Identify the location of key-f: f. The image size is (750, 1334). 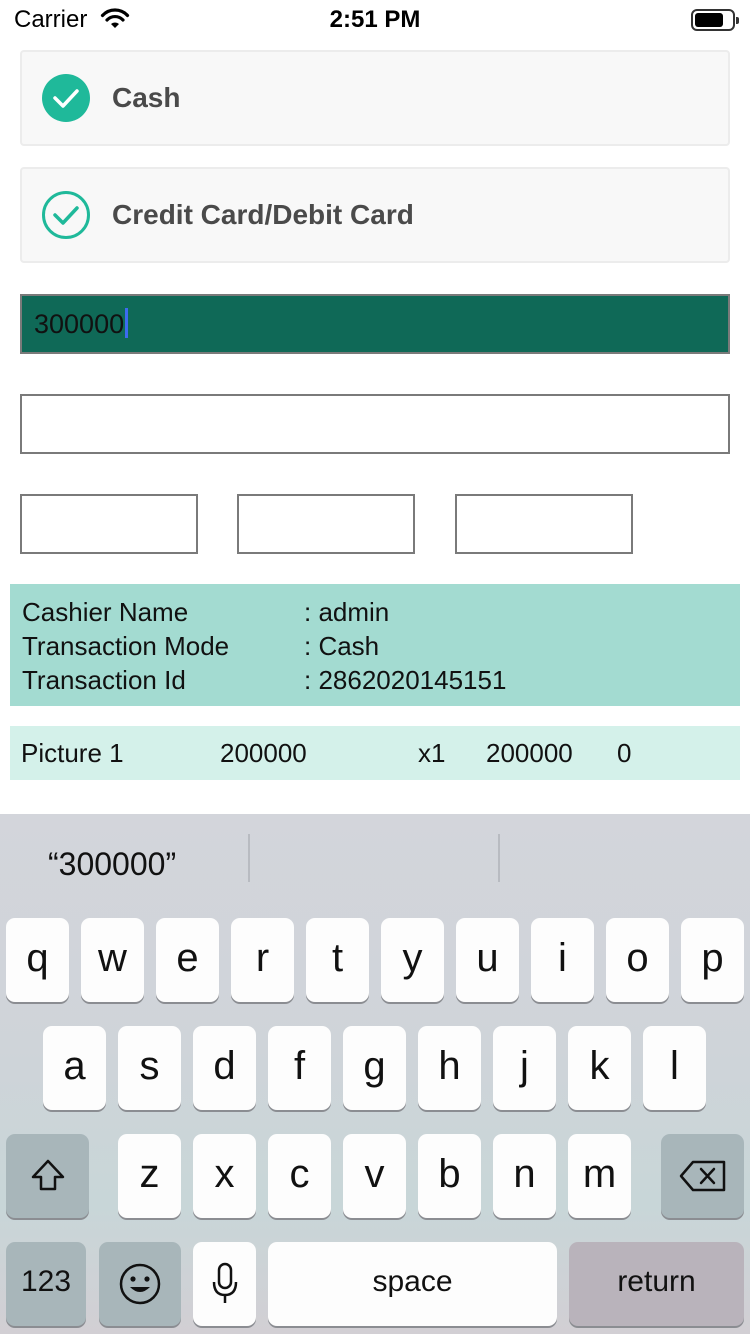
(299, 1068).